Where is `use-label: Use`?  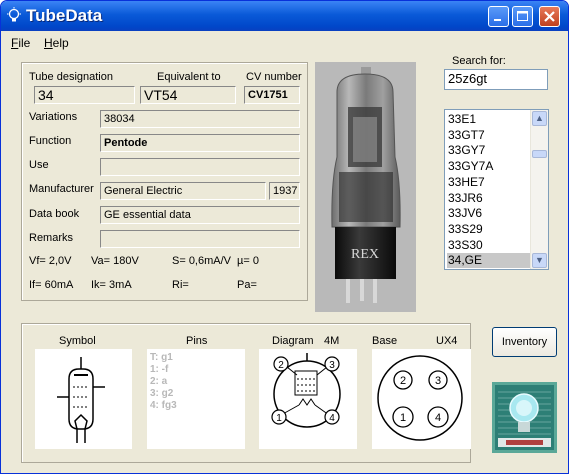 use-label: Use is located at coordinates (39, 165).